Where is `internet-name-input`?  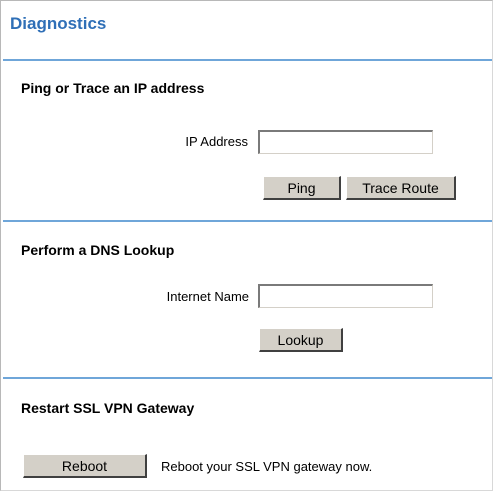
internet-name-input is located at coordinates (345, 296).